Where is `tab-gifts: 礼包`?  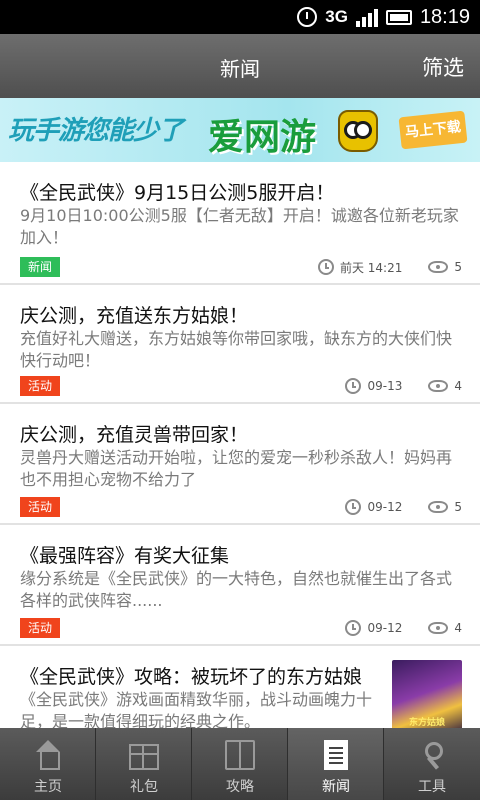
tab-gifts: 礼包 is located at coordinates (144, 764).